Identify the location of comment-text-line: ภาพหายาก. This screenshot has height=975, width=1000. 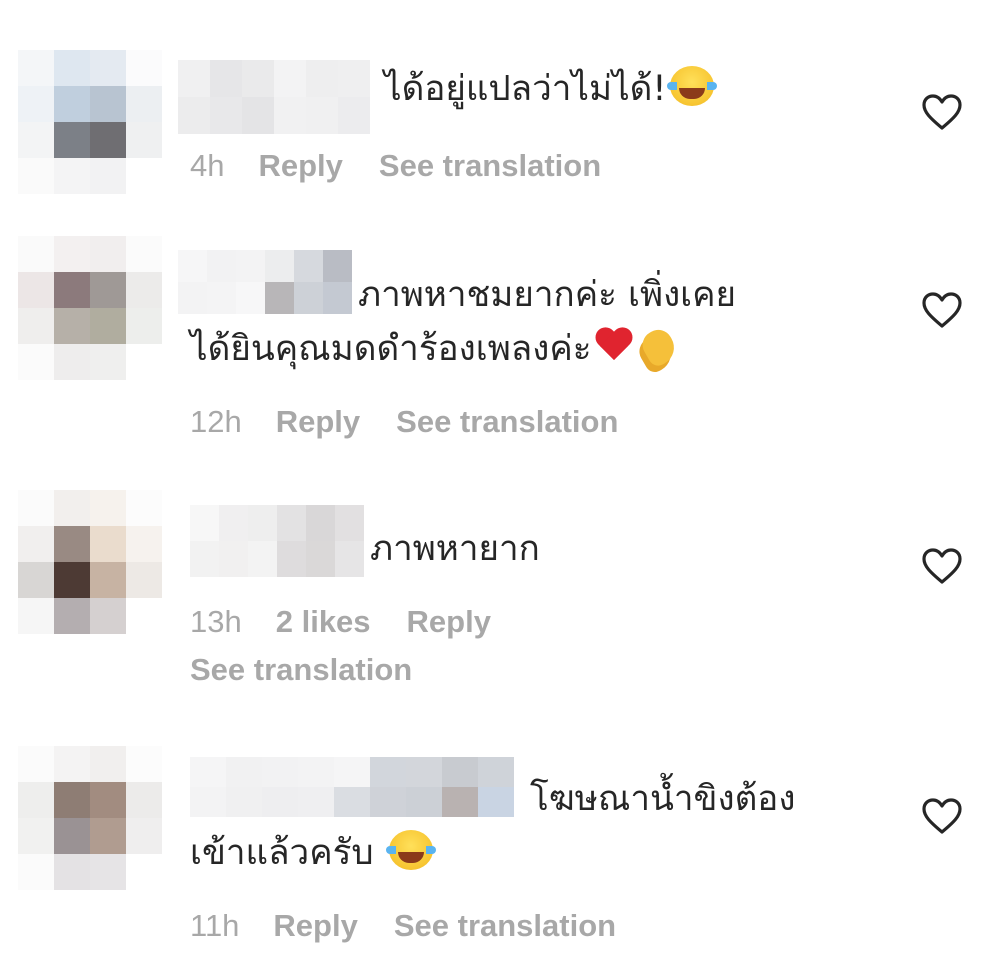
(455, 549).